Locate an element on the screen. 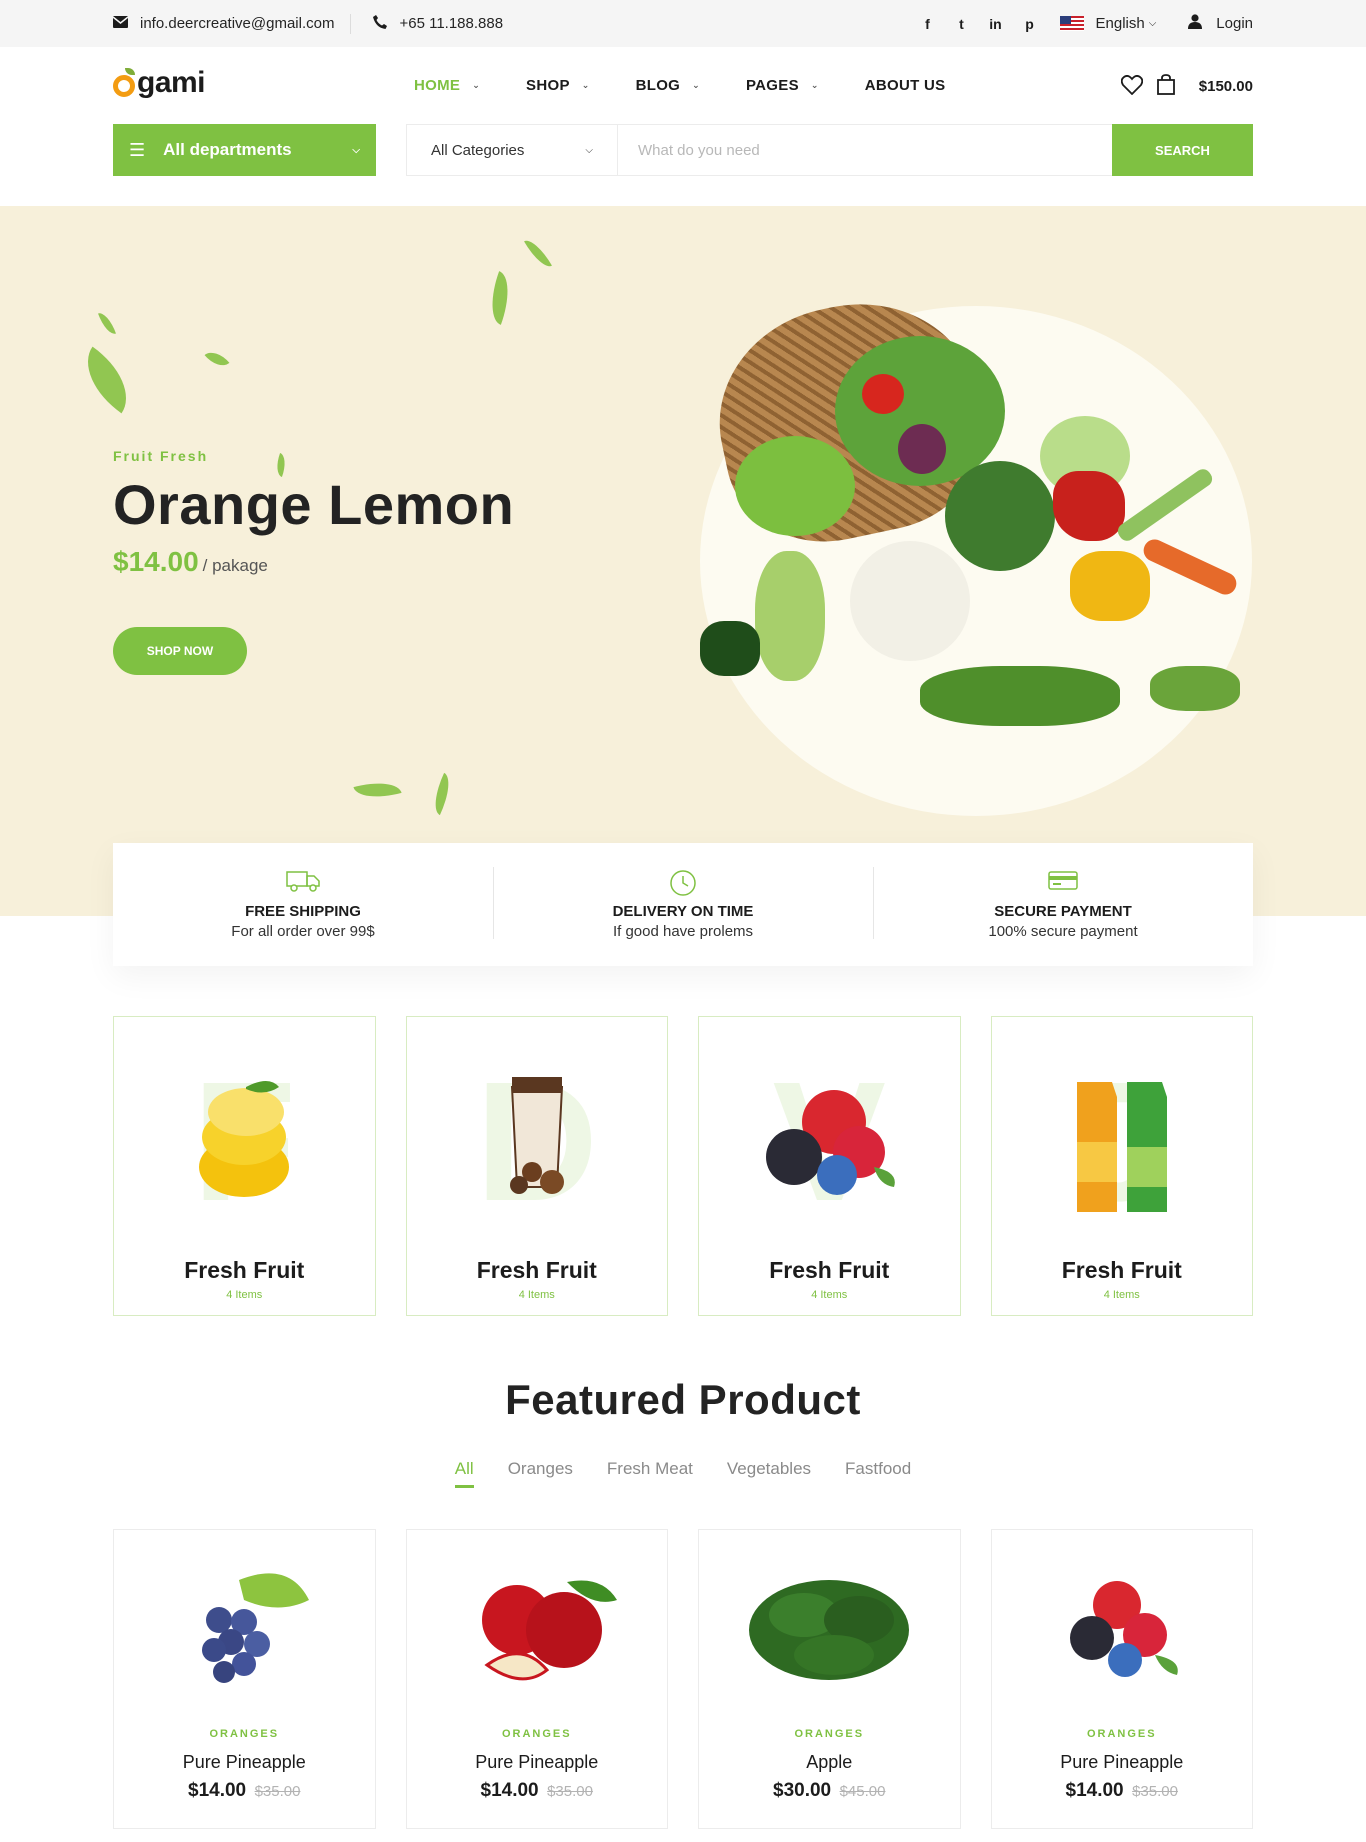 The width and height of the screenshot is (1366, 1842). email-contact: info.deercreative@gmail.com is located at coordinates (223, 23).